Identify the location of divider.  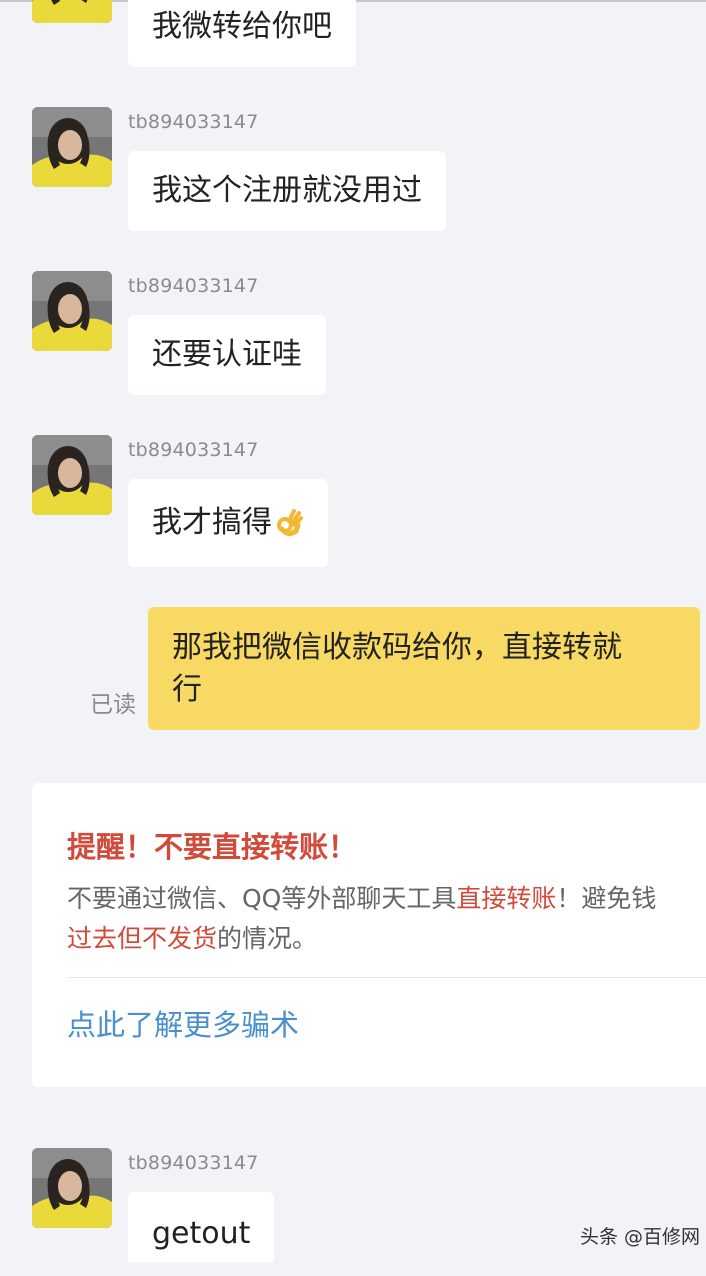
(386, 977).